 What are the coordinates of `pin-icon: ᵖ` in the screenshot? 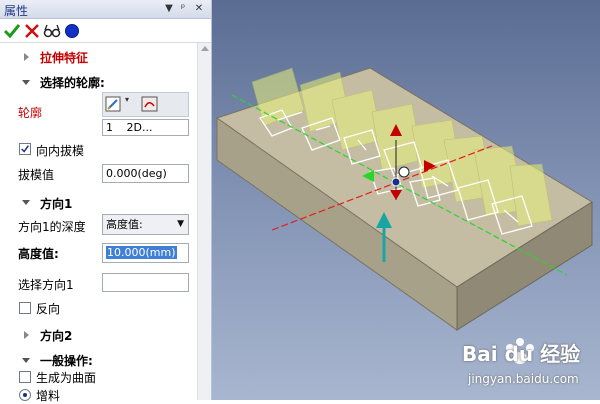 It's located at (183, 9).